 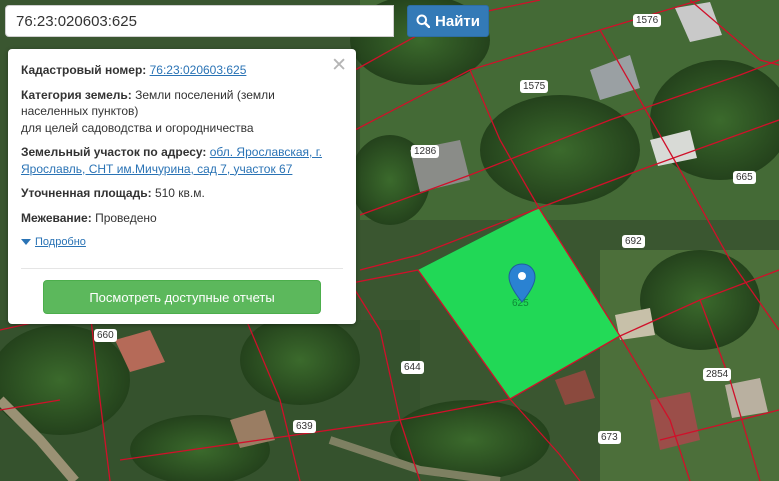 I want to click on area-label: Уточненная площадь:, so click(x=86, y=193).